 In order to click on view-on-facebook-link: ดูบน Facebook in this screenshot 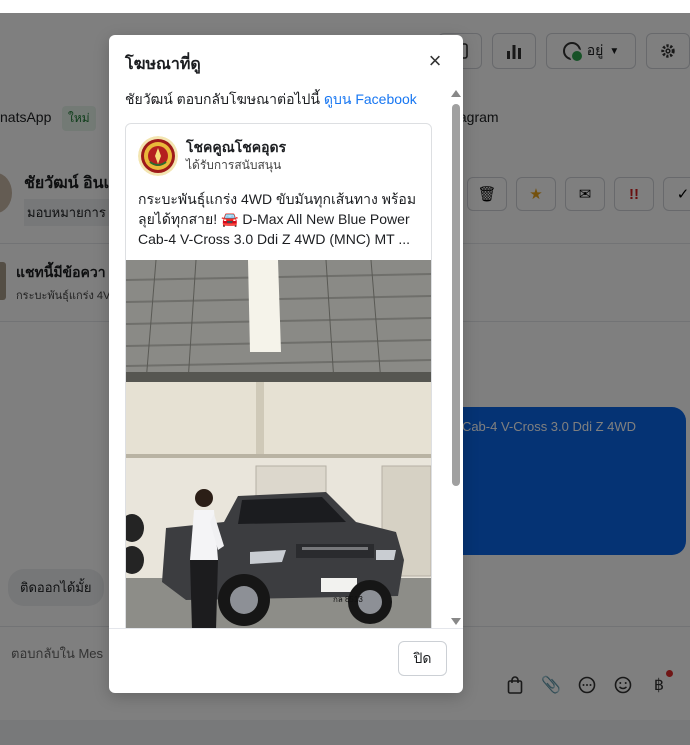, I will do `click(370, 99)`.